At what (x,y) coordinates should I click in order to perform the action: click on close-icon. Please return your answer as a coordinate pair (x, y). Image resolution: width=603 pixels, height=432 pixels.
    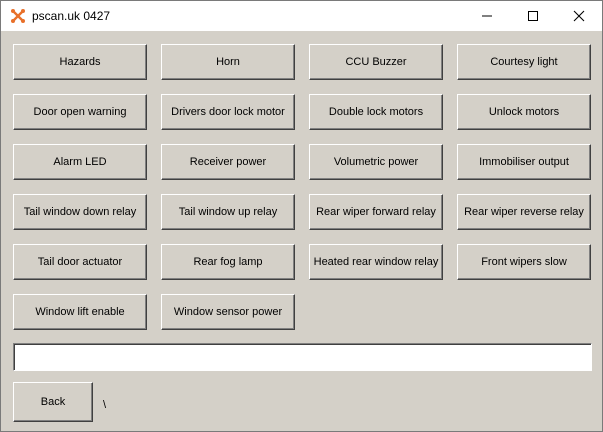
    Looking at the image, I should click on (579, 16).